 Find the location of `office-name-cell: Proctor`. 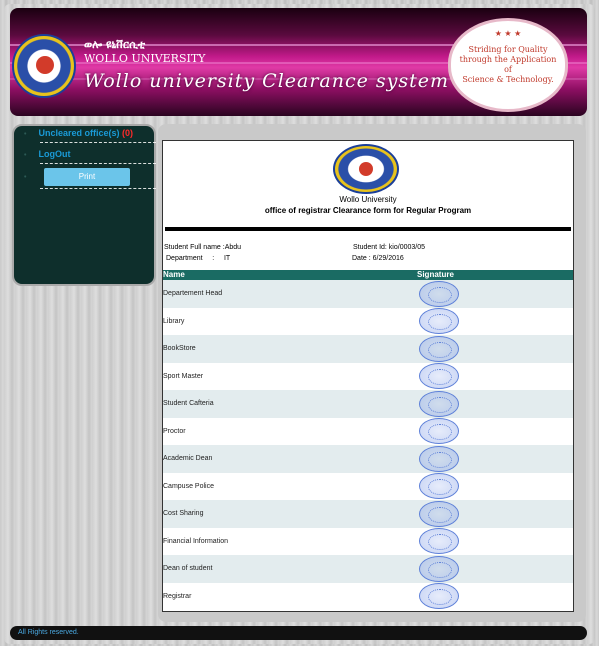

office-name-cell: Proctor is located at coordinates (174, 431).